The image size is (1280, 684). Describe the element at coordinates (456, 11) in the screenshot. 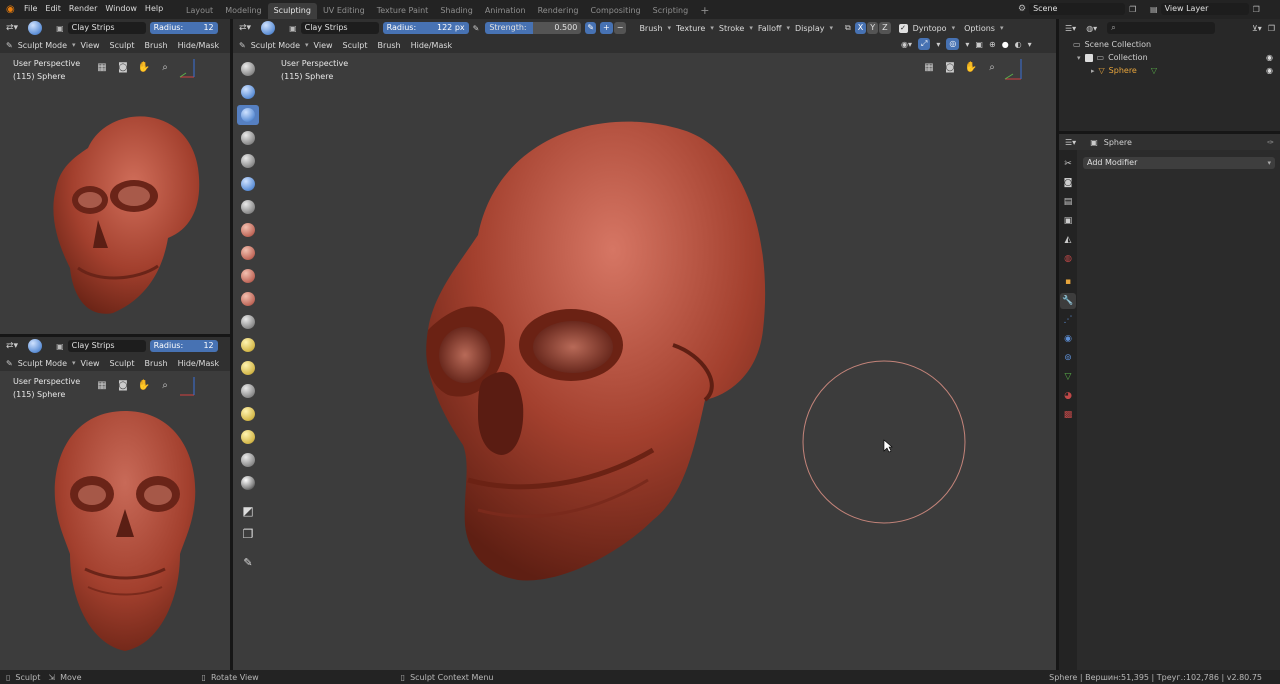

I see `tab-shading: Shading` at that location.